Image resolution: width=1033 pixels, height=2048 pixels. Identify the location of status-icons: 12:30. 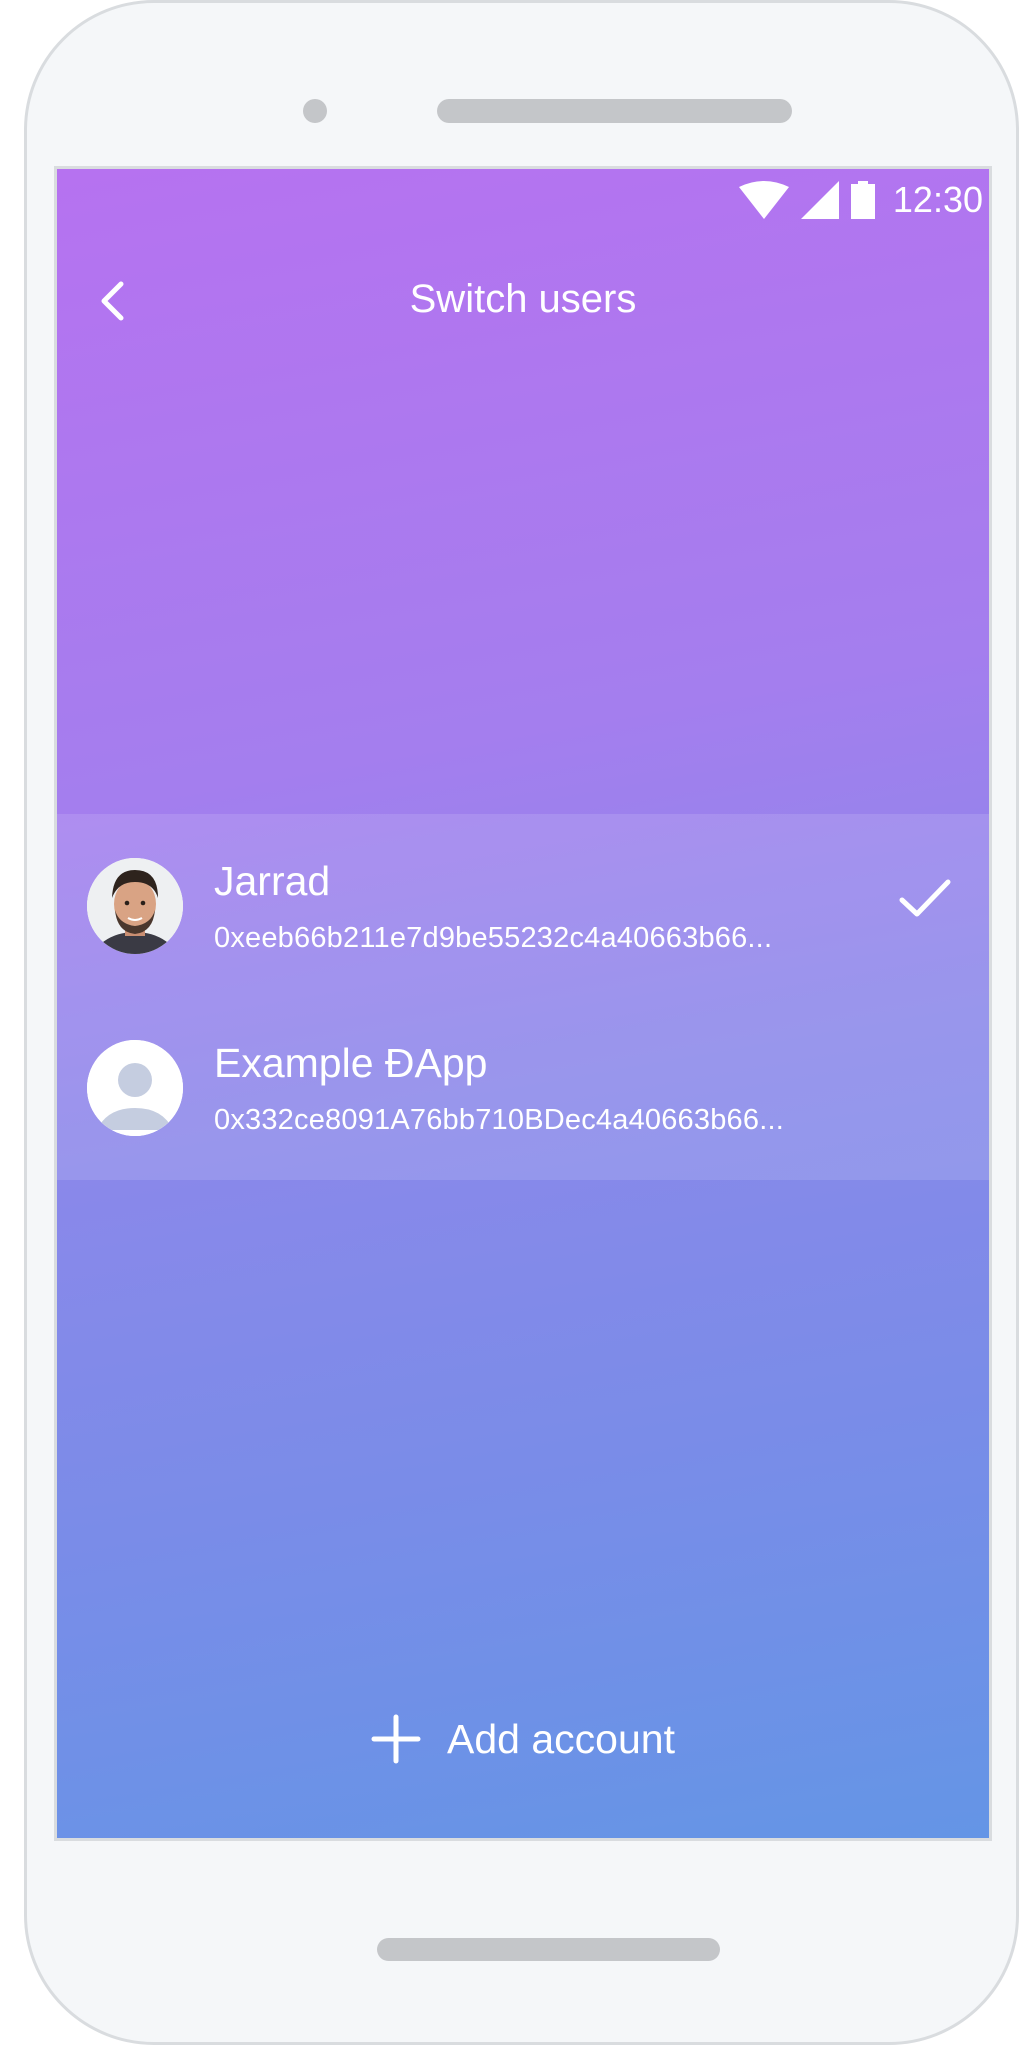
(860, 200).